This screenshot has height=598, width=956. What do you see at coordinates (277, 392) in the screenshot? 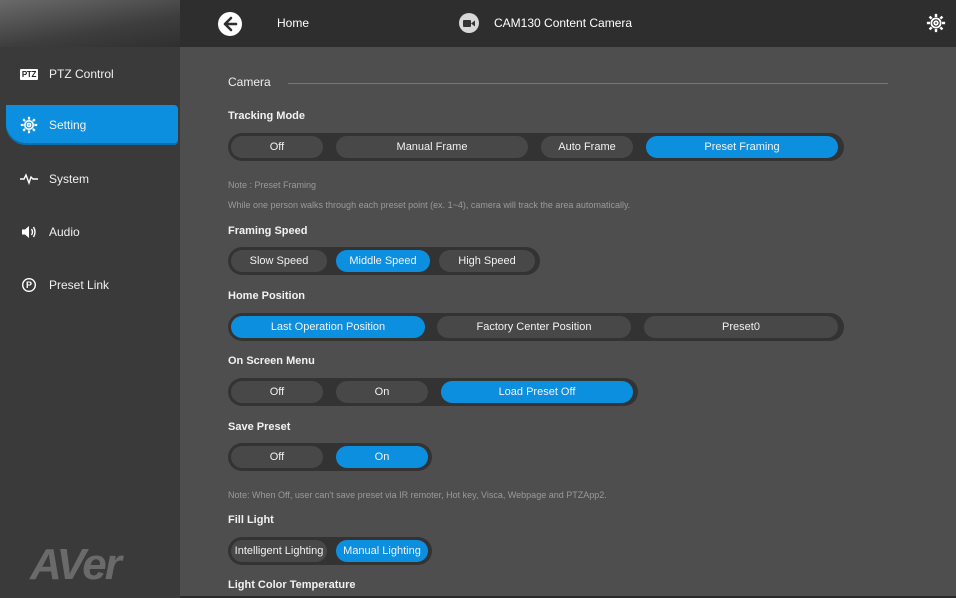
I see `on-screen-menu-off-button: Off` at bounding box center [277, 392].